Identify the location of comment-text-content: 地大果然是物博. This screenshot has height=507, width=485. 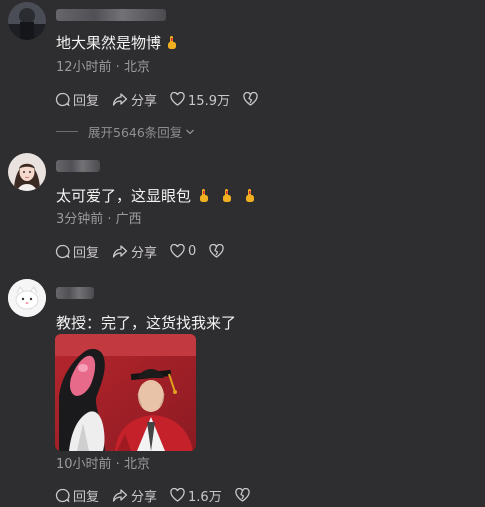
(109, 43).